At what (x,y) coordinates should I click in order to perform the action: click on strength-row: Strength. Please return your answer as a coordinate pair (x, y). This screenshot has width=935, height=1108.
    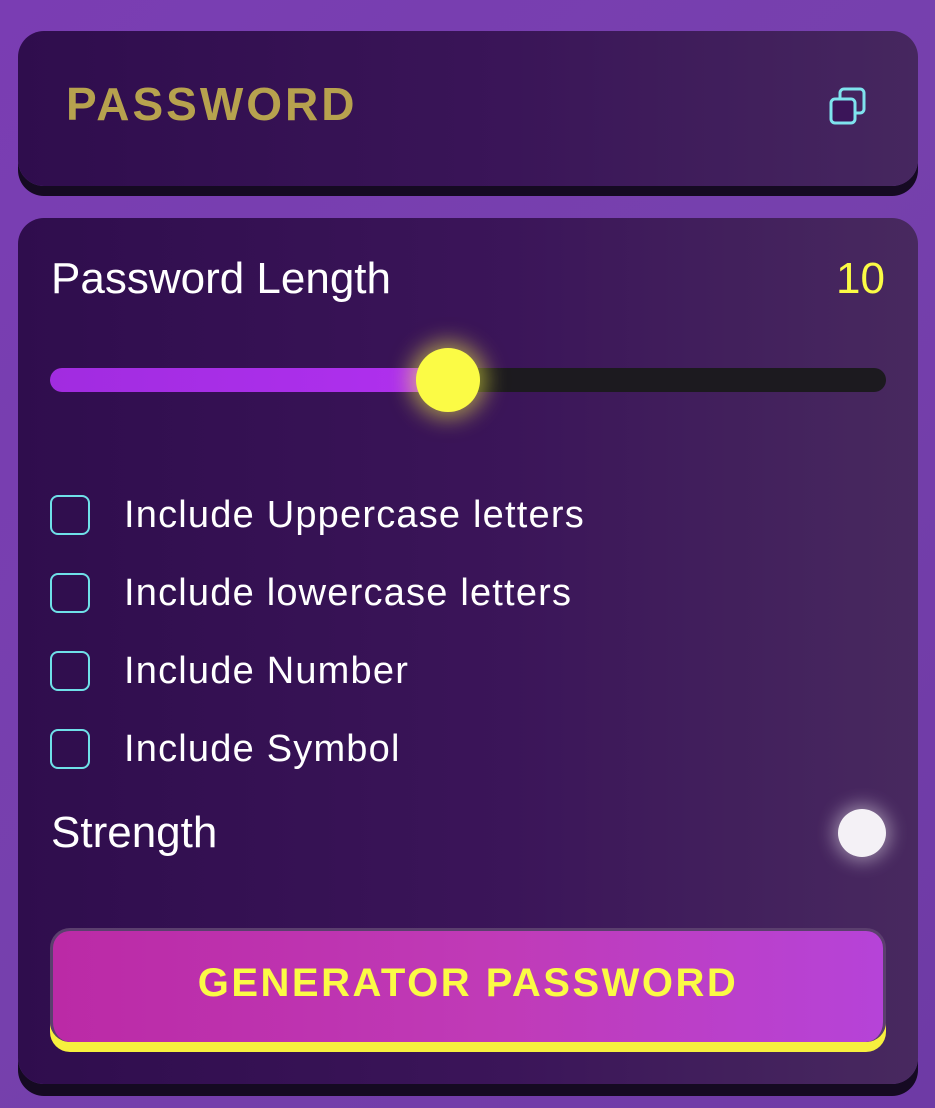
    Looking at the image, I should click on (468, 833).